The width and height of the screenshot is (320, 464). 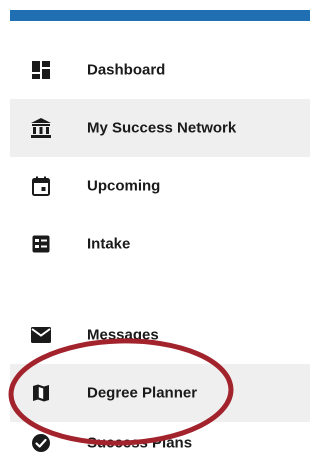 What do you see at coordinates (160, 244) in the screenshot?
I see `sidebar-item-intake: Intake` at bounding box center [160, 244].